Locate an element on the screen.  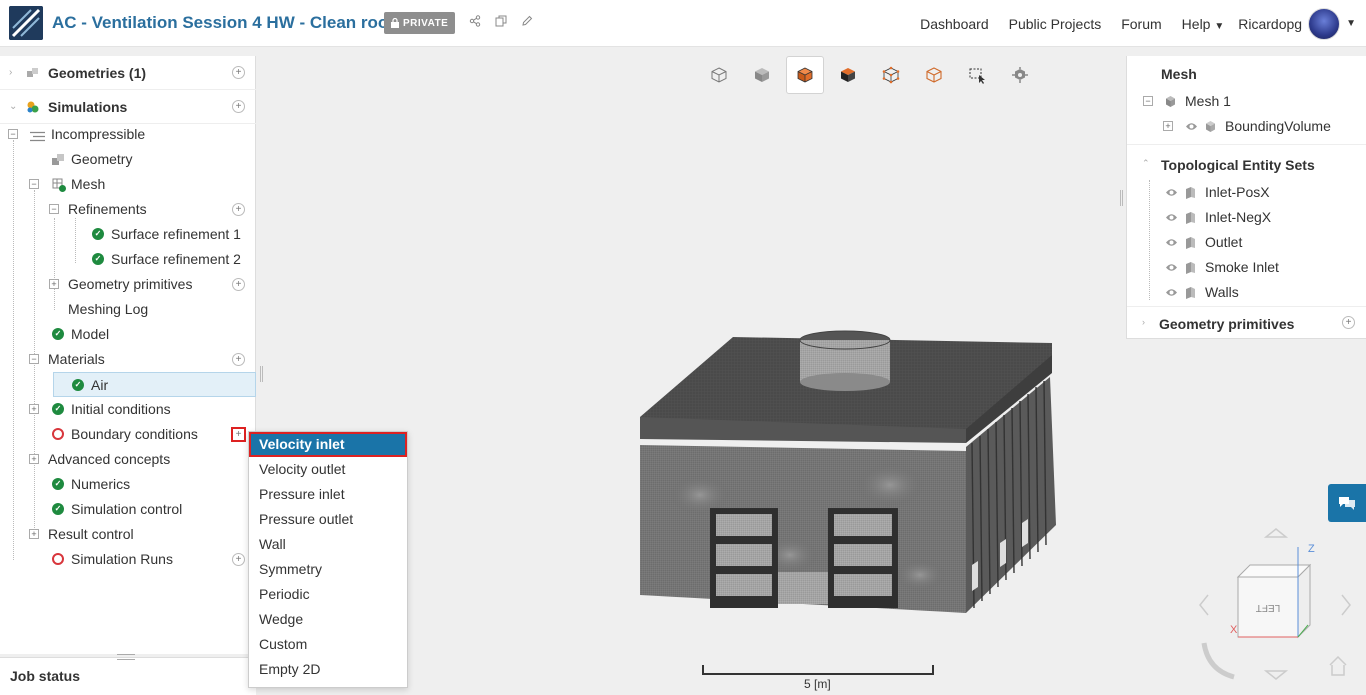
add-simulation-button: + is located at coordinates (238, 106).